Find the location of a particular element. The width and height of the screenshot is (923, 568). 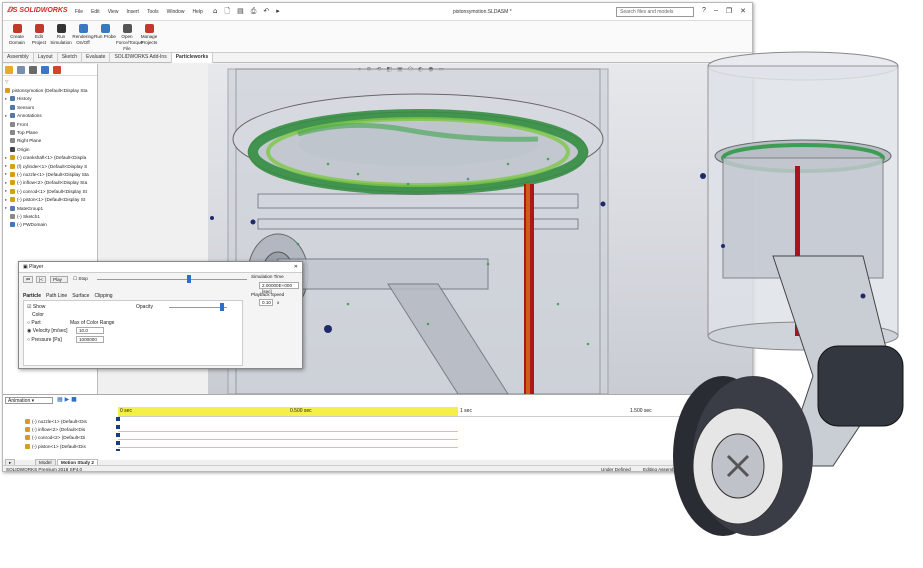

player-tab-particle: Particle is located at coordinates (32, 296).